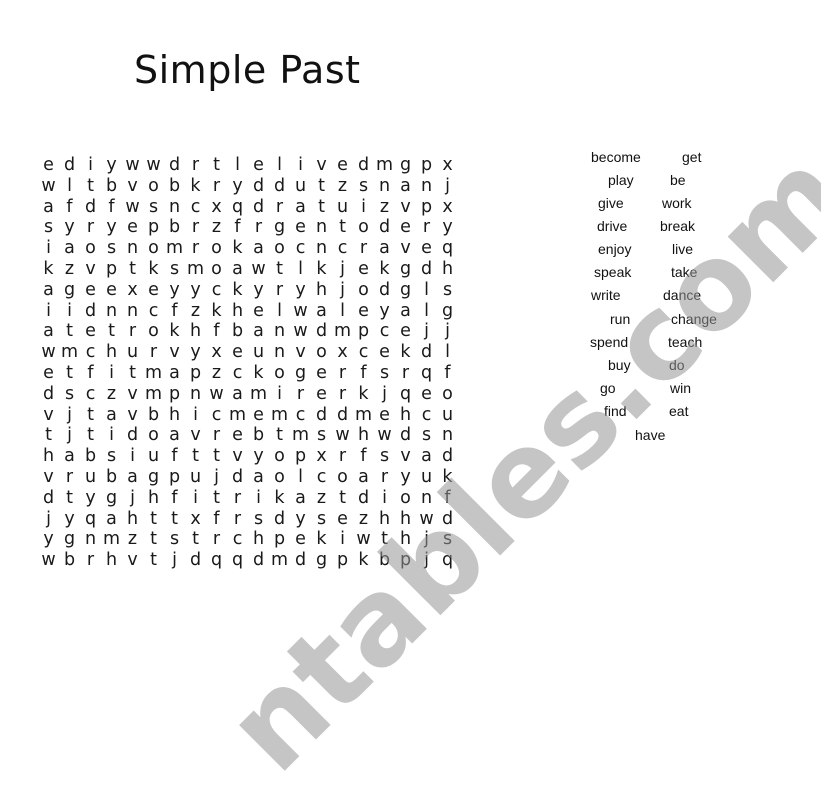  Describe the element at coordinates (684, 272) in the screenshot. I see `word-list-item: take` at that location.